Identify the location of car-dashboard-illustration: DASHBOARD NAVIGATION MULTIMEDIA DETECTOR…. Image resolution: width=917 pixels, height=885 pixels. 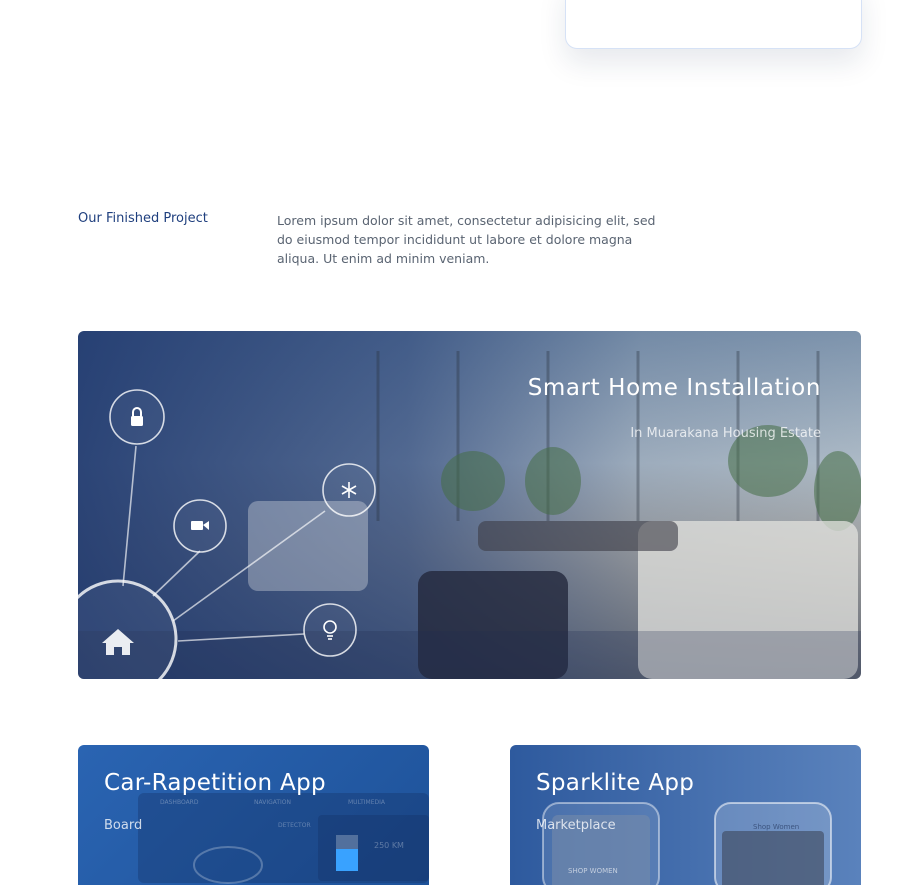
(283, 838).